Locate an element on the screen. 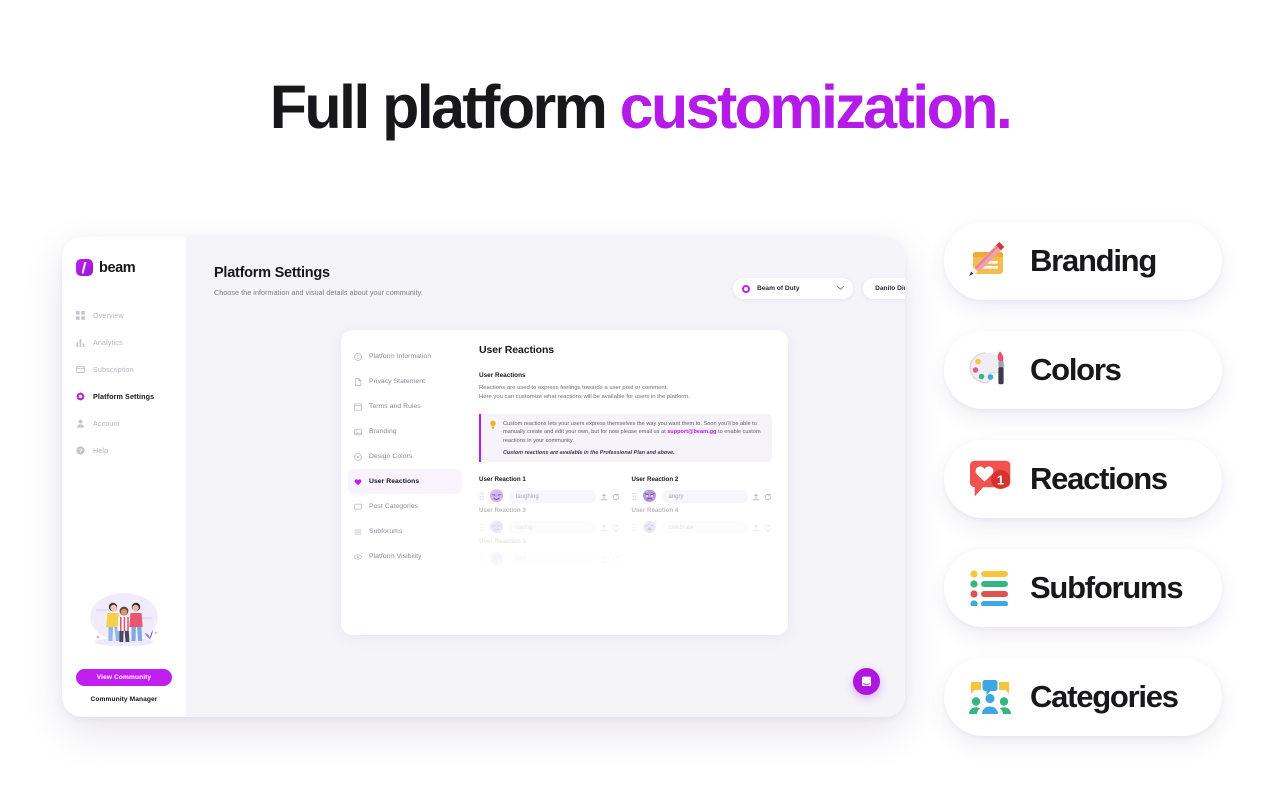 This screenshot has width=1280, height=800. settings-item-label: Post Categories is located at coordinates (394, 506).